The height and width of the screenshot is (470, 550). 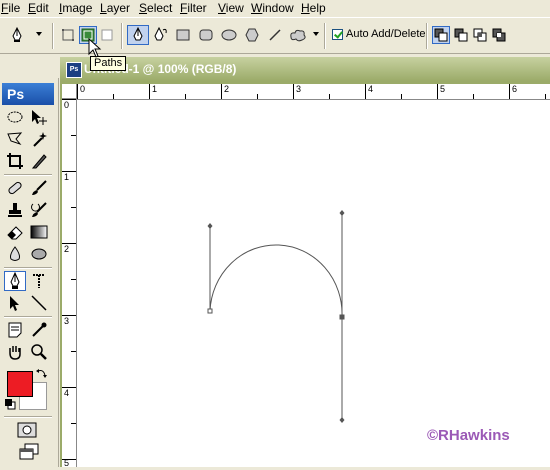 What do you see at coordinates (313, 8) in the screenshot?
I see `menu-help: Help` at bounding box center [313, 8].